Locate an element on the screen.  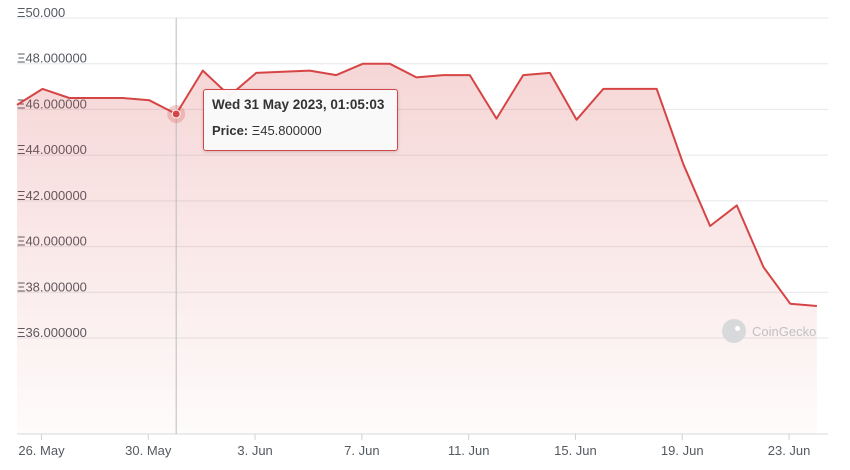
x-tick-label: 23. Jun is located at coordinates (789, 450).